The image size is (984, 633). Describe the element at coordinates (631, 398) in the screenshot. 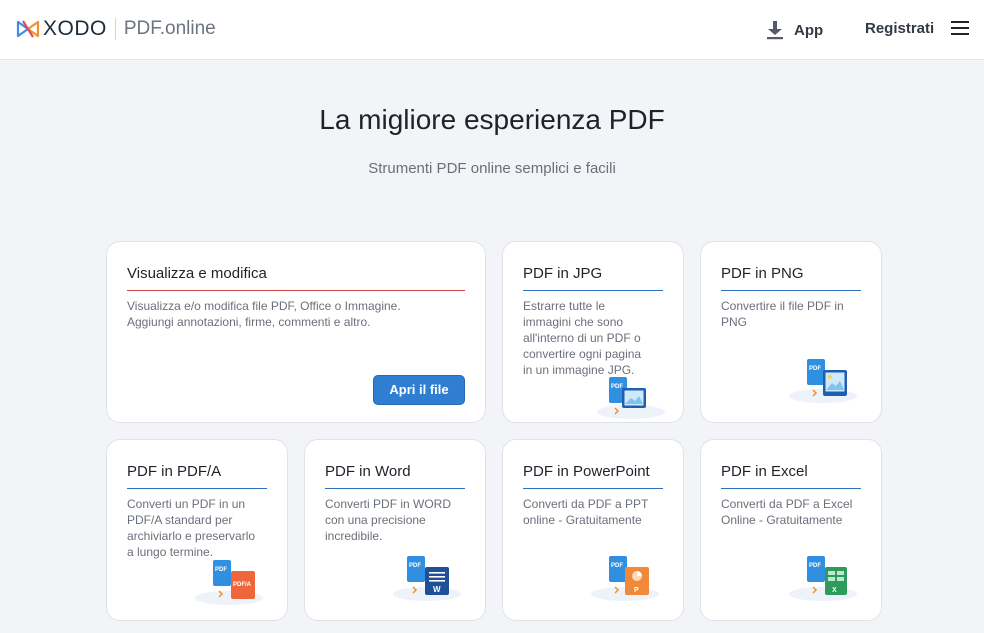

I see `pdf-to-jpg-icon: PDF` at that location.